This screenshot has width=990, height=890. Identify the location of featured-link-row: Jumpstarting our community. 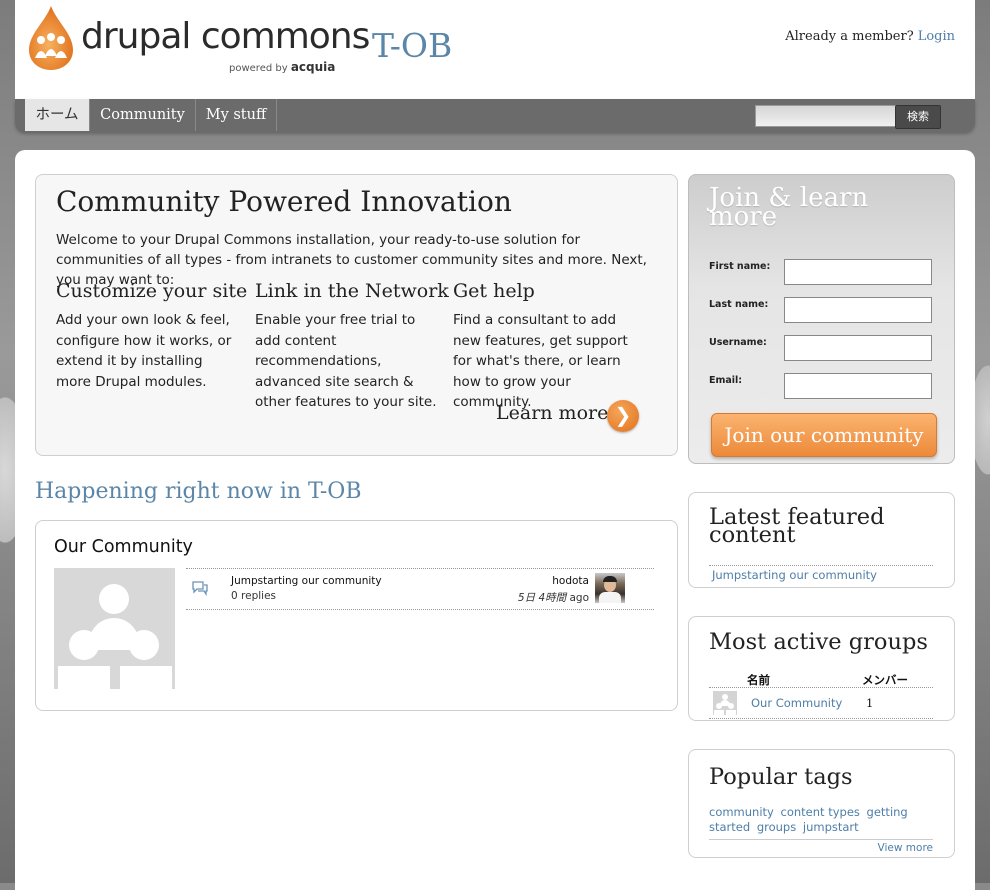
(821, 573).